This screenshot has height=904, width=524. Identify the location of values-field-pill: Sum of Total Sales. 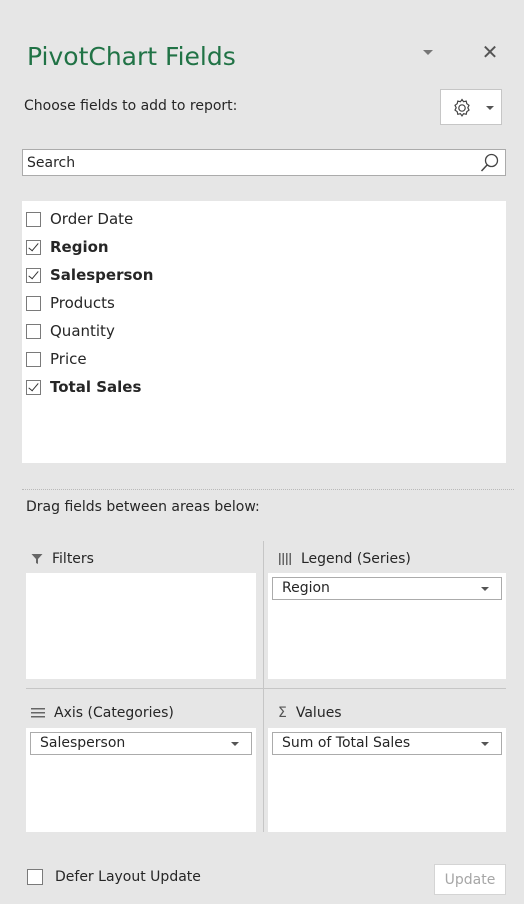
(387, 743).